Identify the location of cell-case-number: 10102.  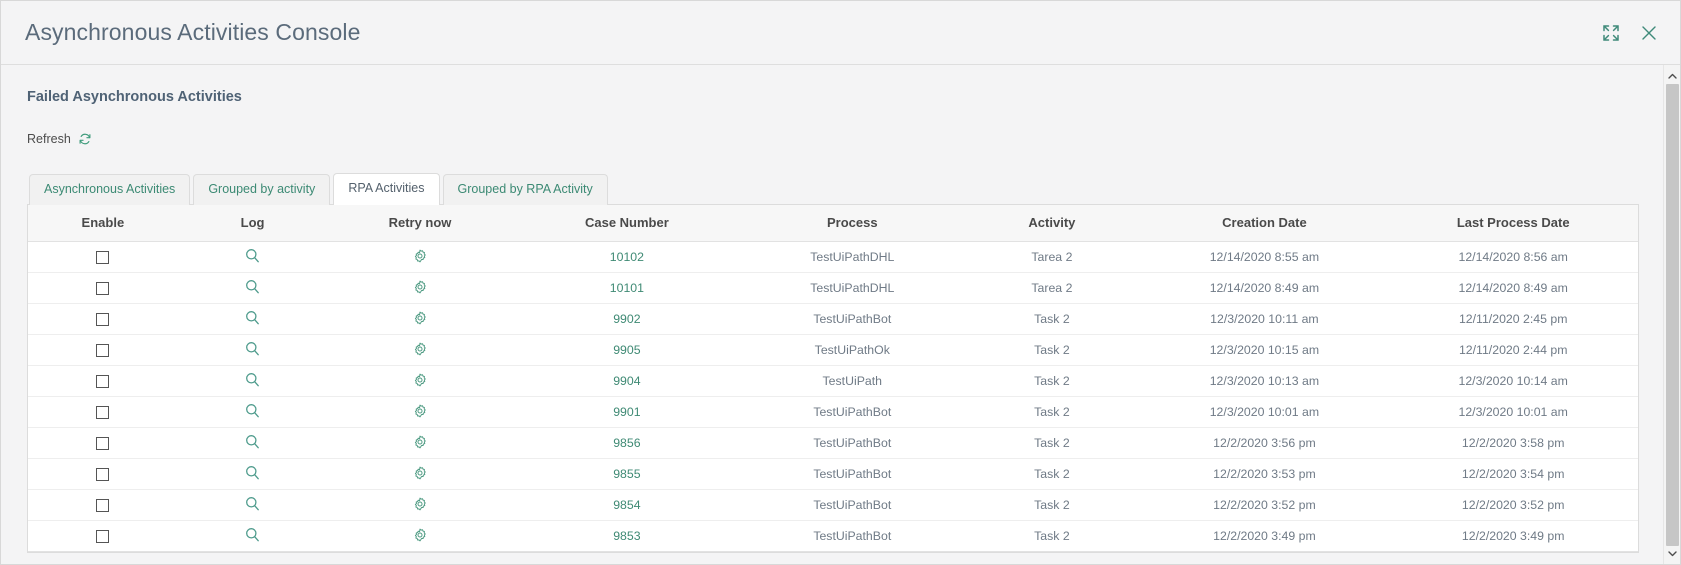
(627, 257).